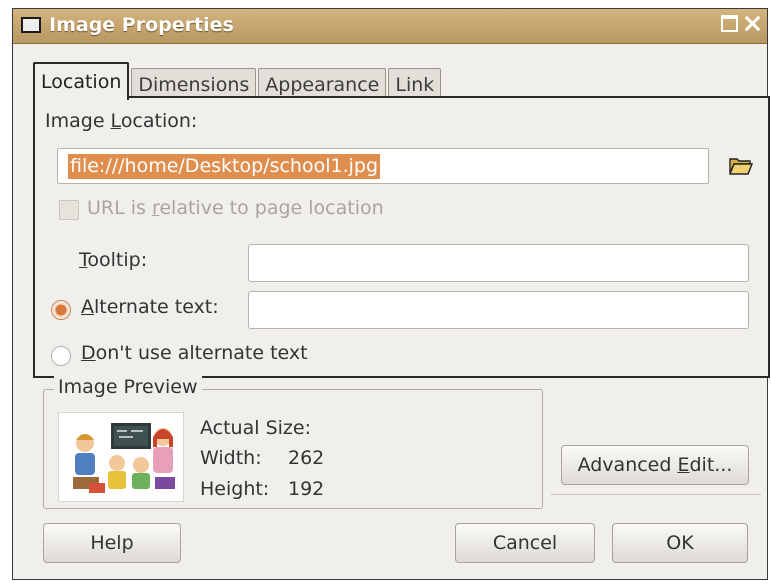 This screenshot has width=771, height=585. I want to click on image-location-input: file:///home/Desktop/school1.jpg, so click(383, 166).